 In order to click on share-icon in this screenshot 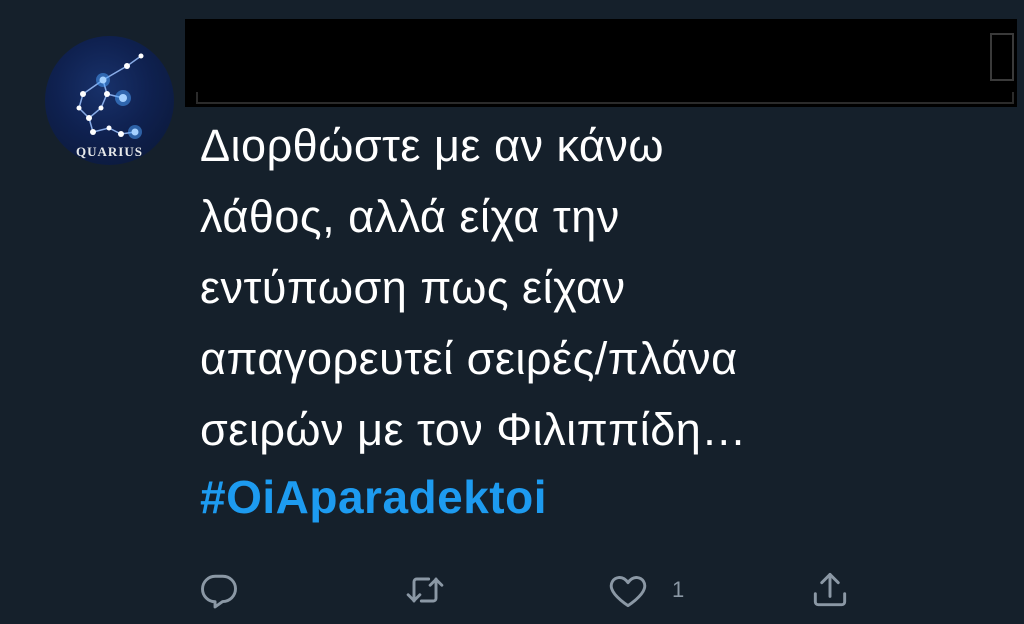, I will do `click(830, 589)`.